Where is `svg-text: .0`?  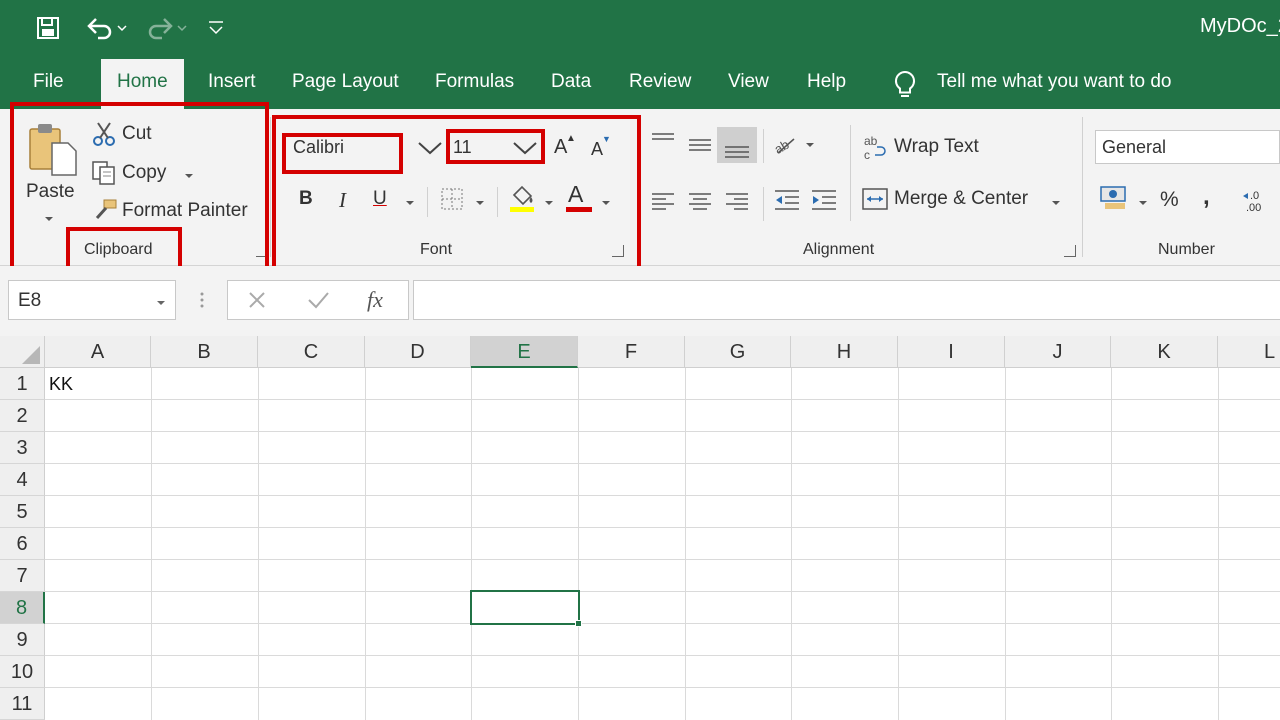 svg-text: .0 is located at coordinates (1254, 196).